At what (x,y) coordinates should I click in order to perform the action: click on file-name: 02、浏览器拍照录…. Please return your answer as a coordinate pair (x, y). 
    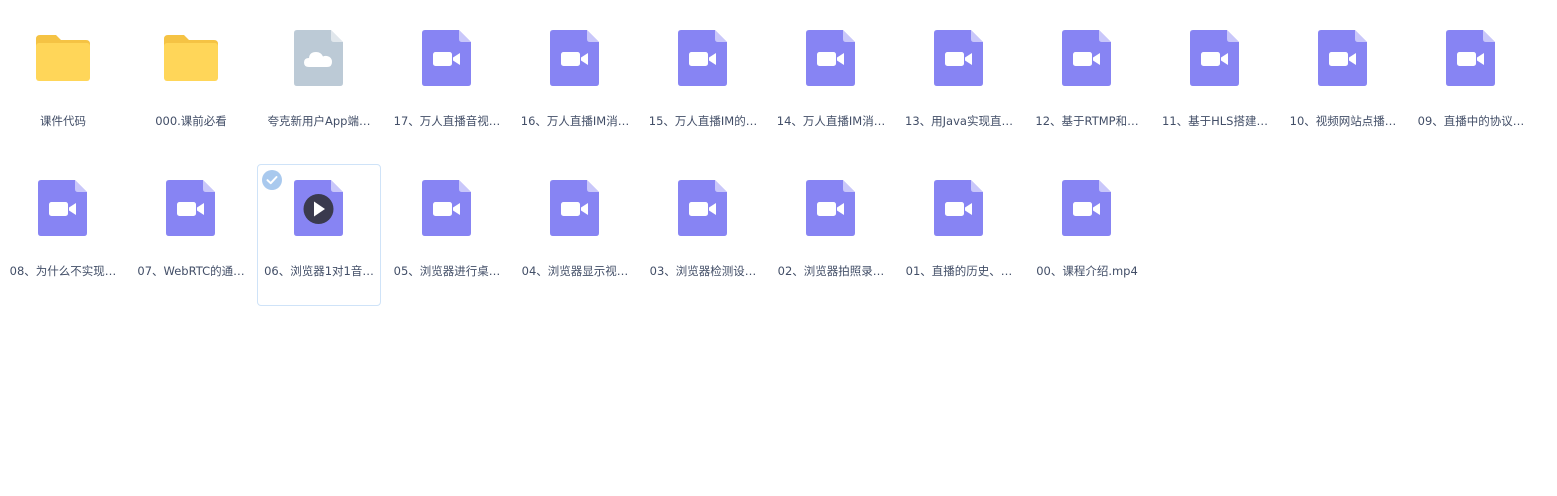
    Looking at the image, I should click on (831, 271).